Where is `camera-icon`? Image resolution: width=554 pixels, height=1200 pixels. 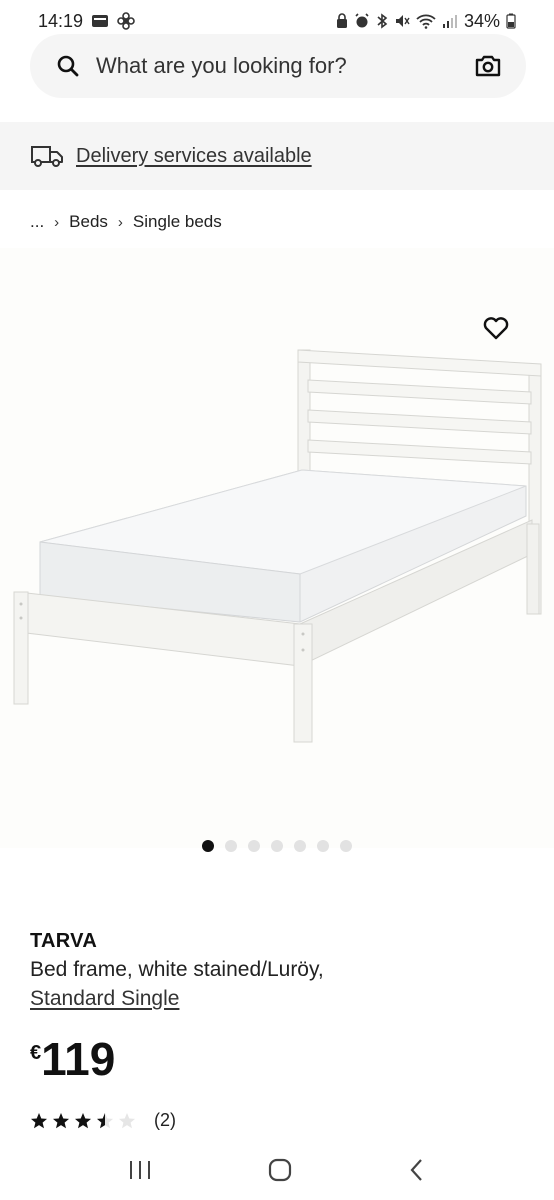 camera-icon is located at coordinates (488, 66).